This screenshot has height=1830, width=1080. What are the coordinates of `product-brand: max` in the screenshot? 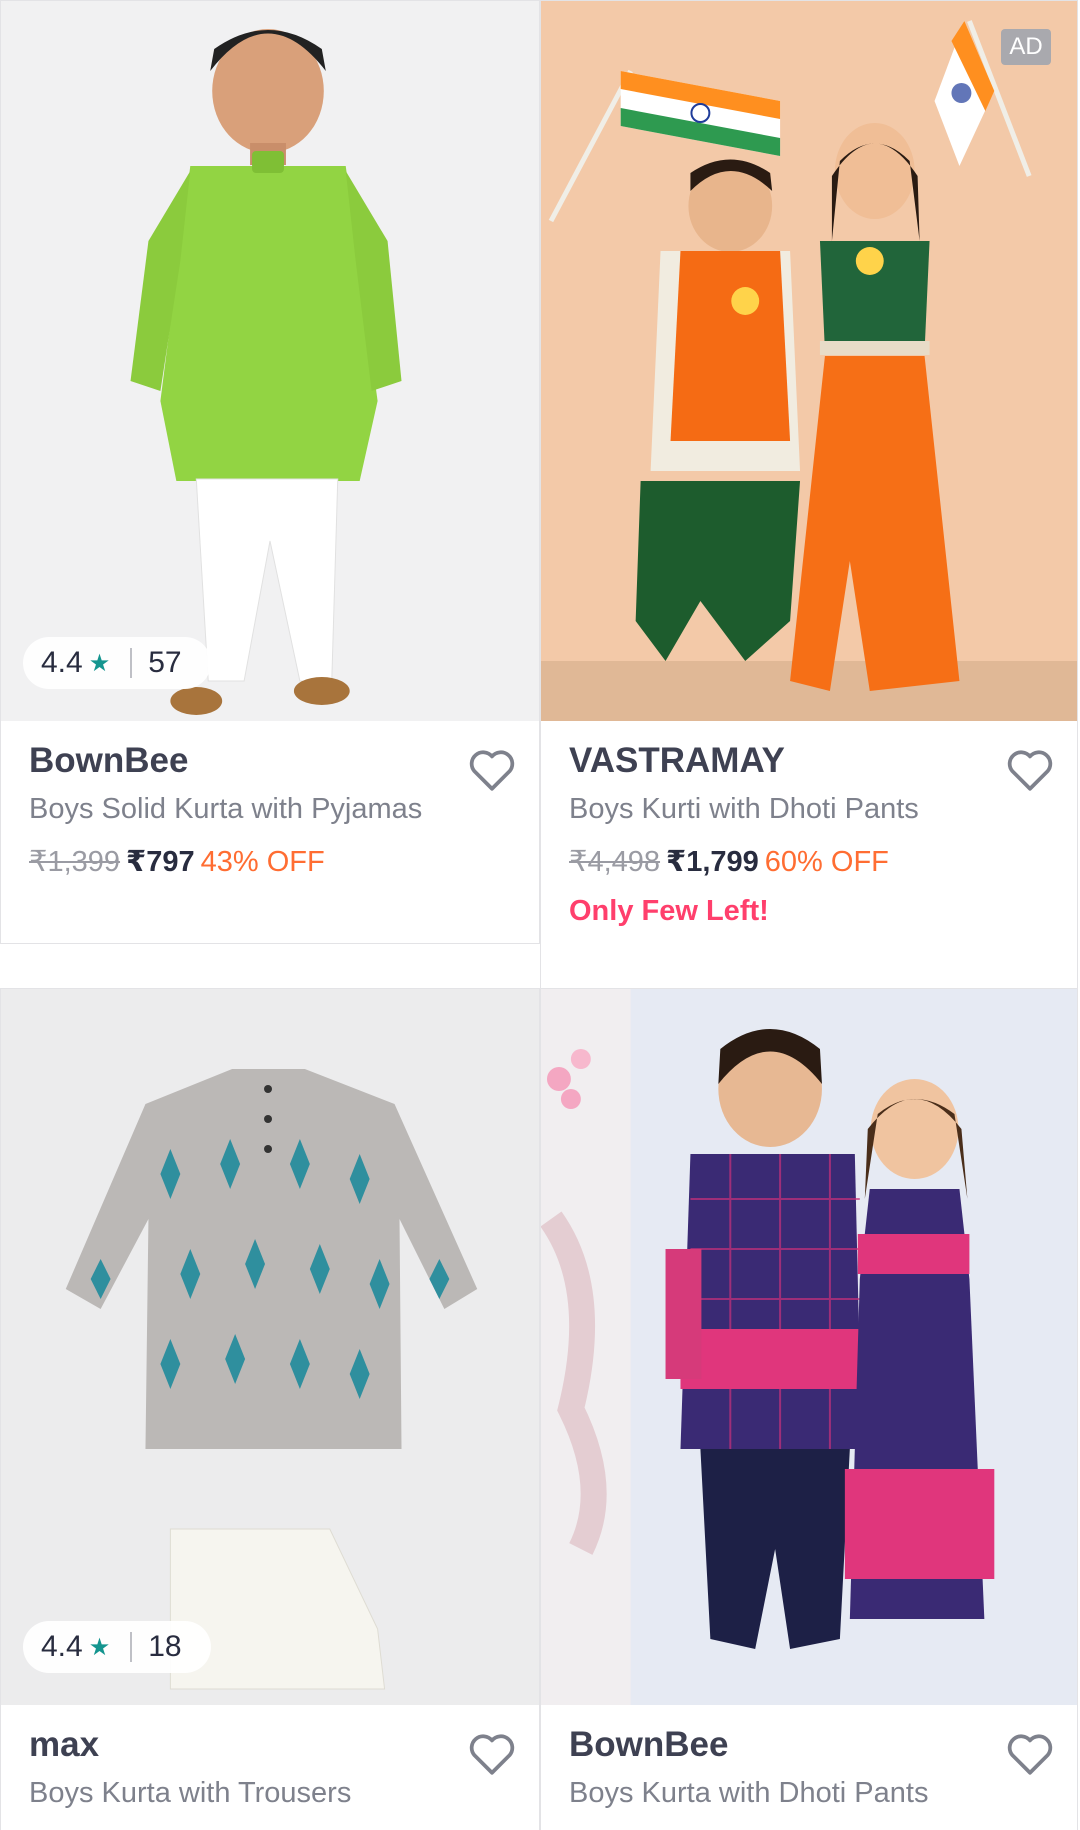 It's located at (64, 1744).